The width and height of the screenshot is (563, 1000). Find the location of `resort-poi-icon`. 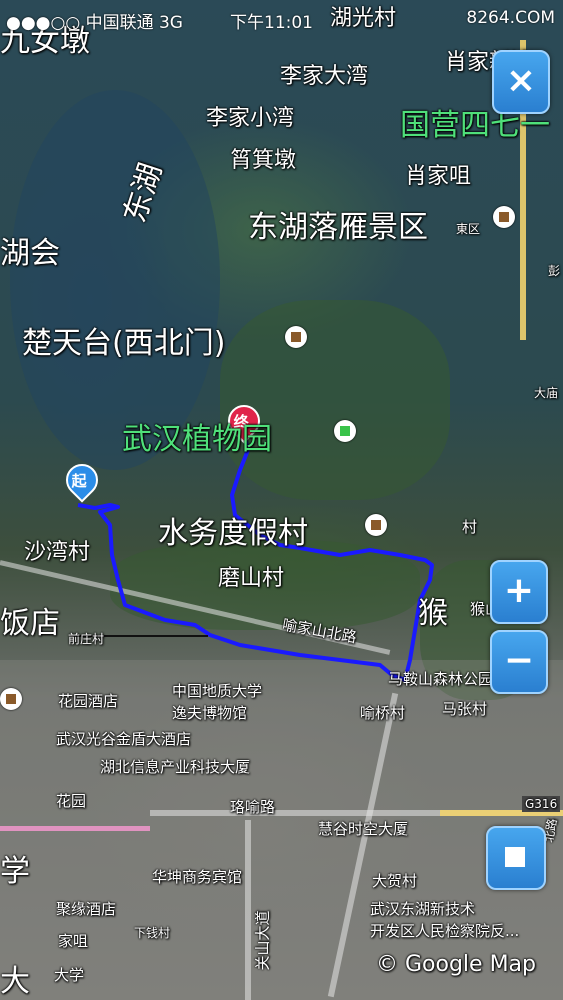

resort-poi-icon is located at coordinates (376, 525).